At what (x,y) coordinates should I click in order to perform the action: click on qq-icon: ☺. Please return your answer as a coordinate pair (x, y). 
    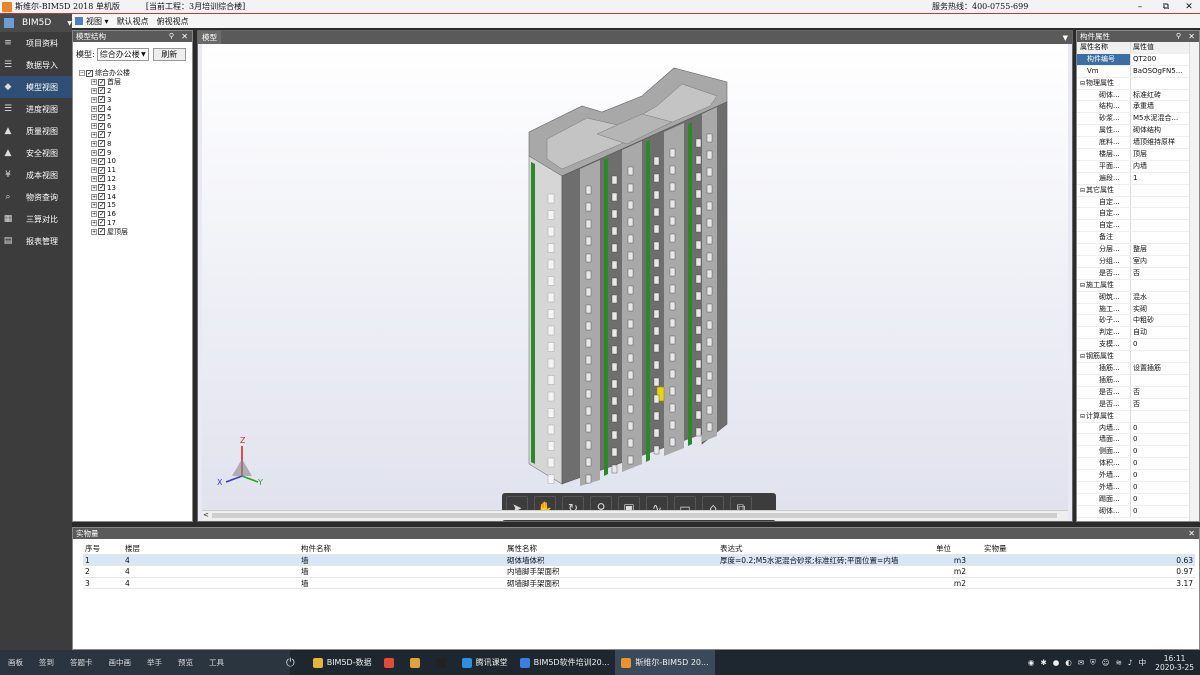
    Looking at the image, I should click on (1106, 662).